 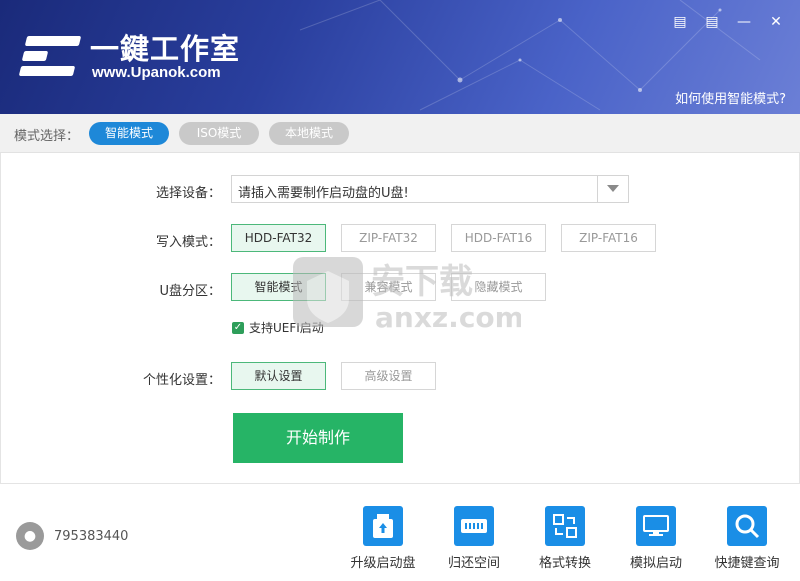 I want to click on upgrade-drive-icon, so click(x=383, y=526).